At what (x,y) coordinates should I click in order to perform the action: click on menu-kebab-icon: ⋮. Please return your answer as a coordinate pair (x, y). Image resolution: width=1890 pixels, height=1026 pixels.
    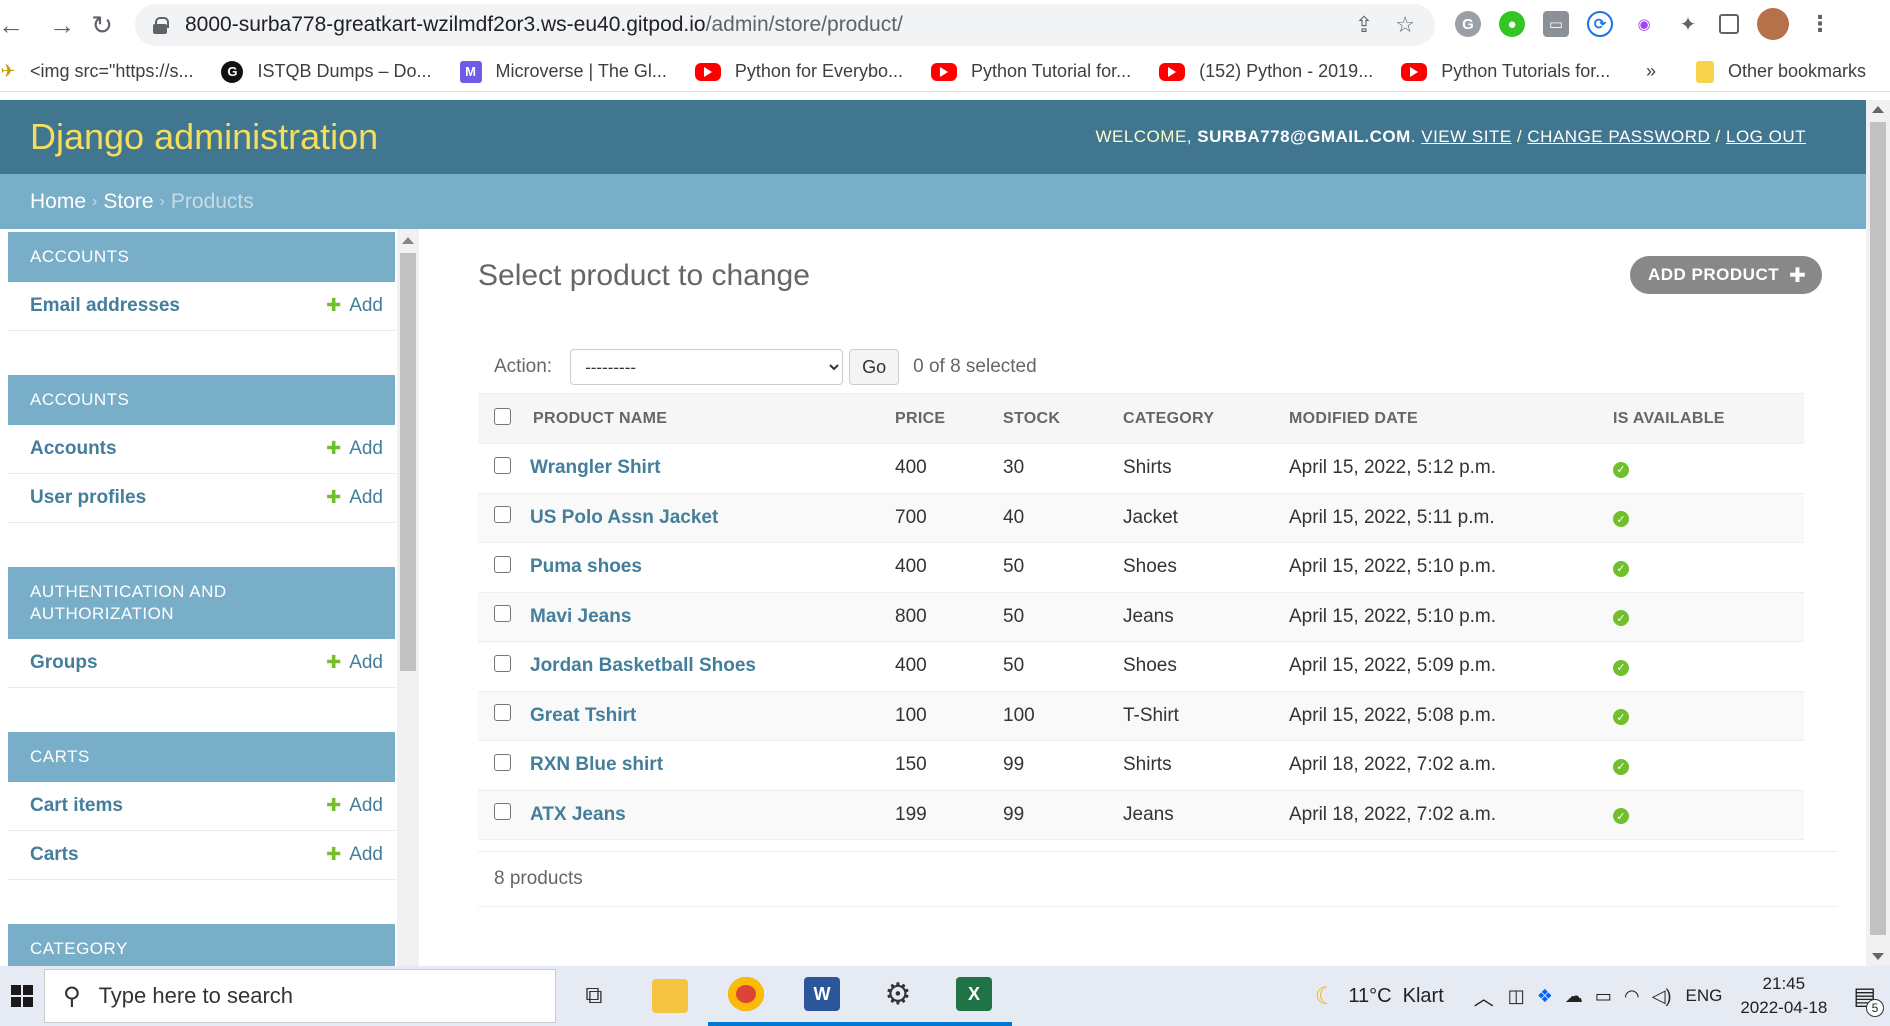
    Looking at the image, I should click on (1820, 24).